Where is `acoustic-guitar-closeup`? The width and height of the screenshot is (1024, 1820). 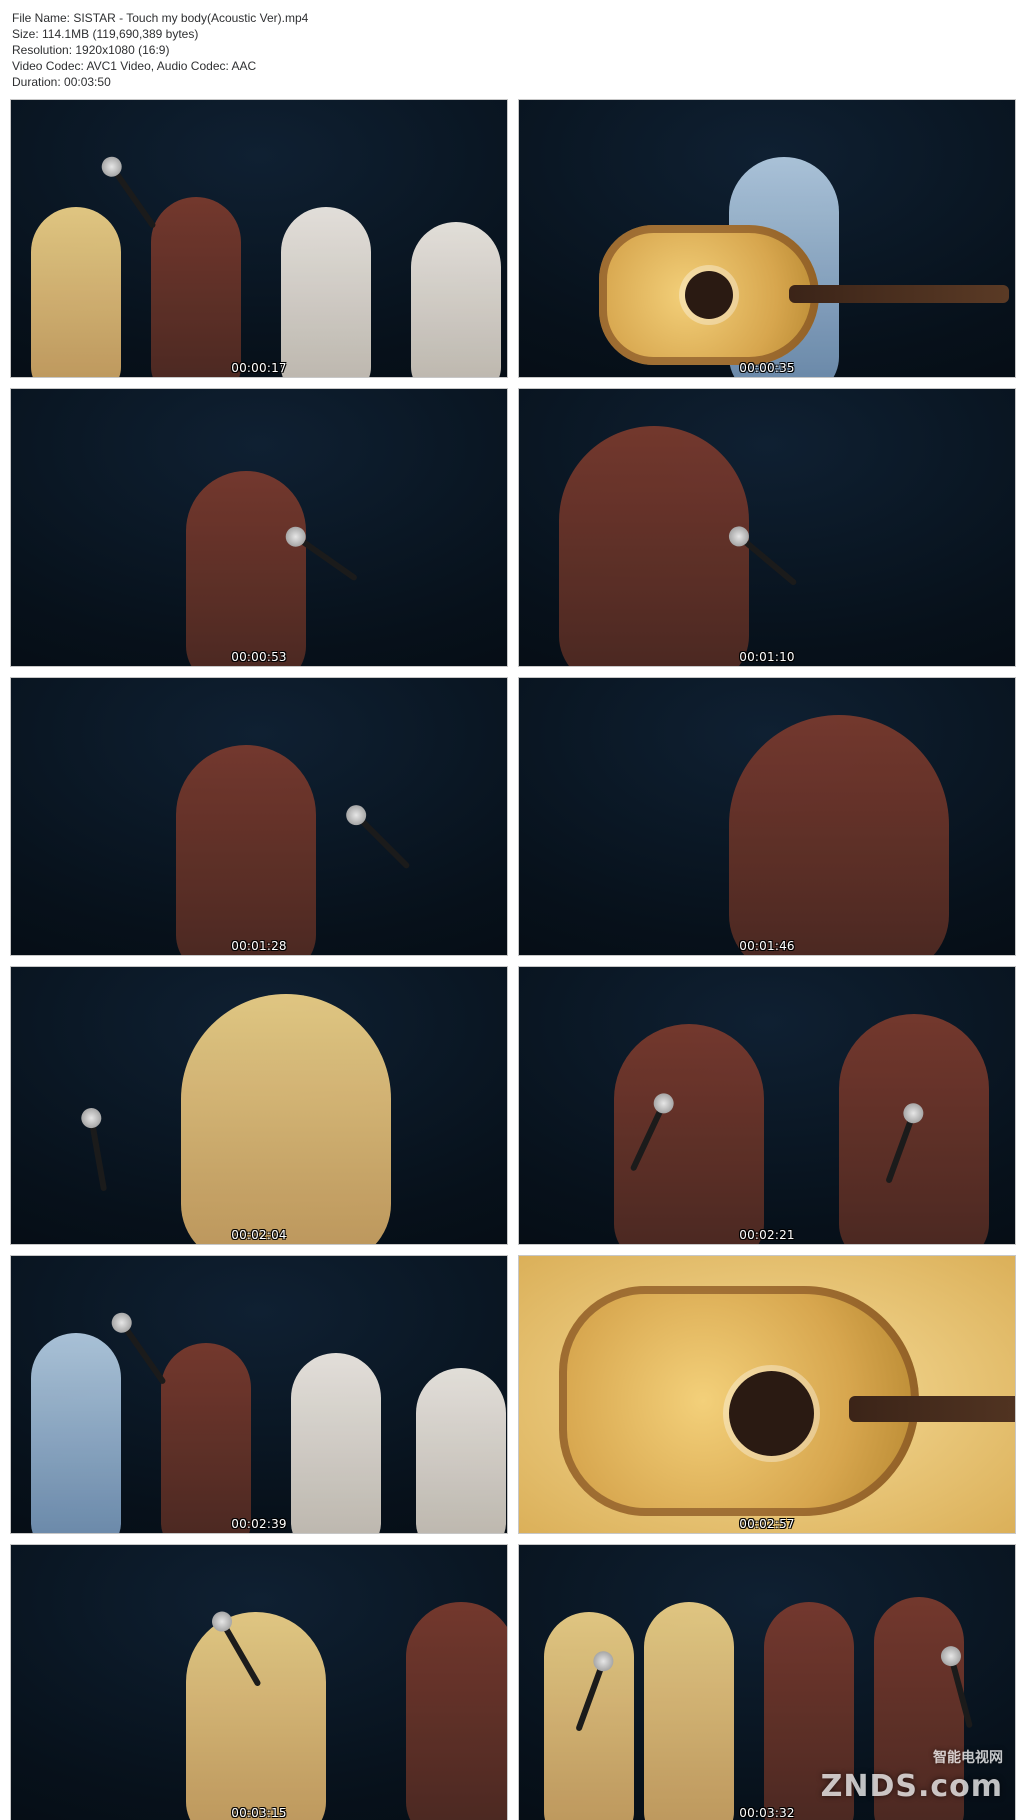 acoustic-guitar-closeup is located at coordinates (787, 1401).